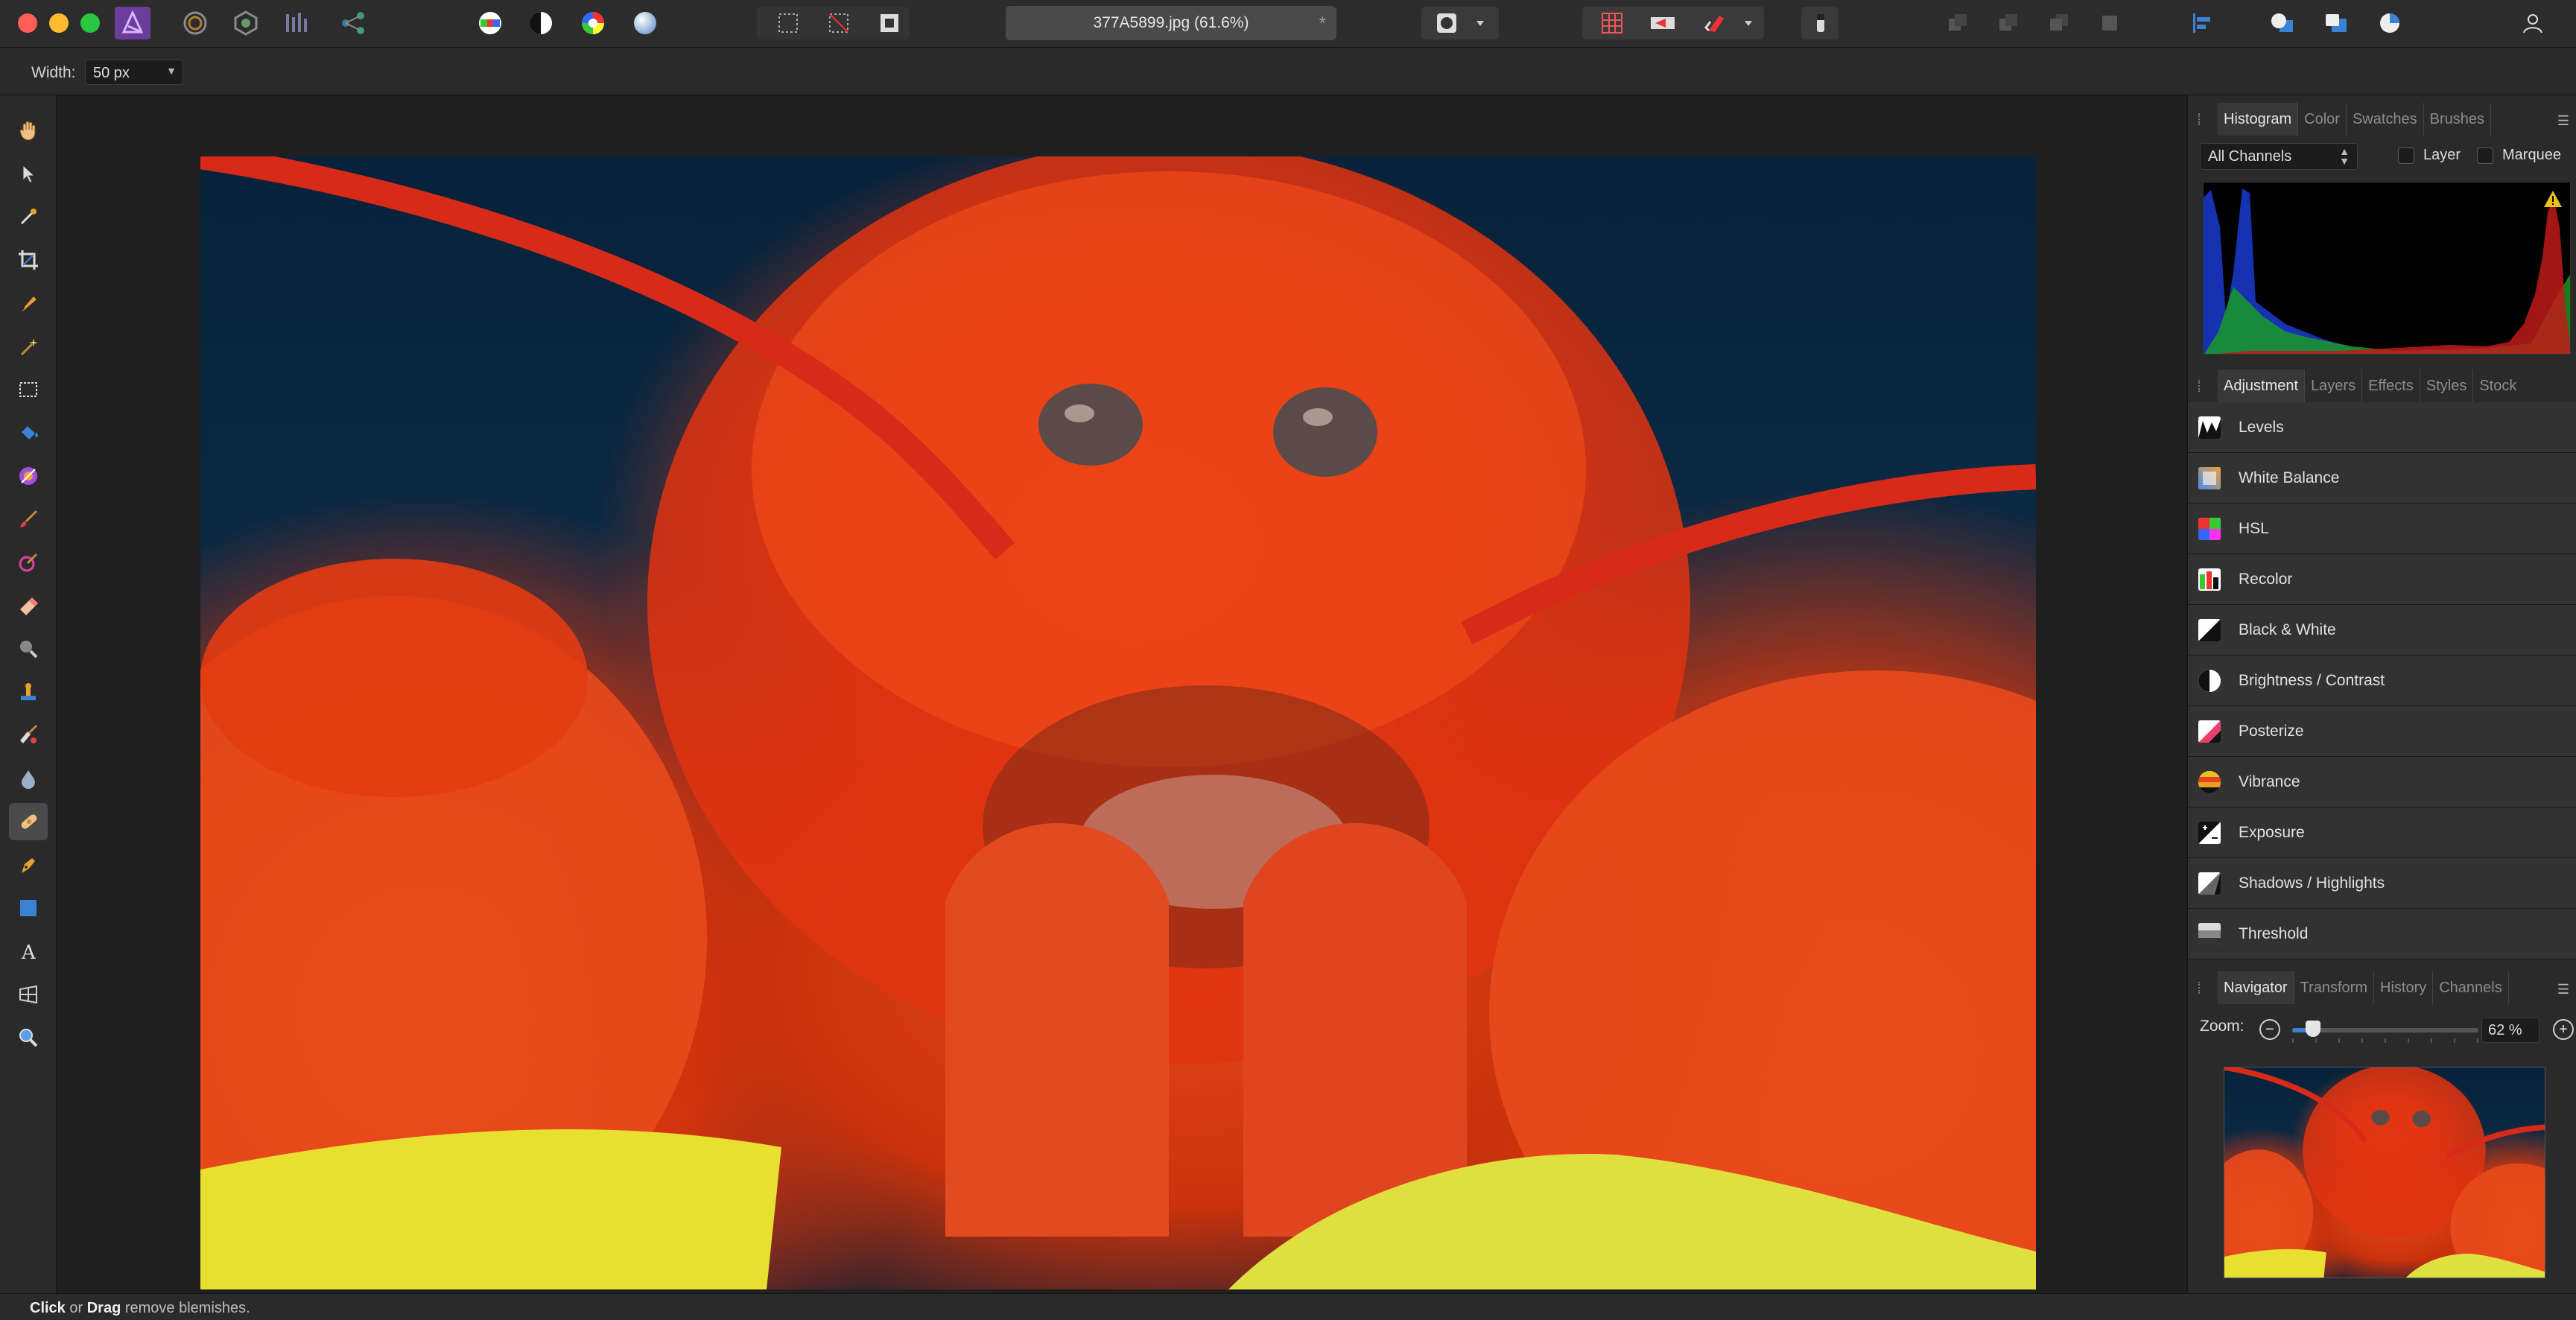 The width and height of the screenshot is (2576, 1320). What do you see at coordinates (2382, 631) in the screenshot?
I see `adjustment-black-white: Black & White` at bounding box center [2382, 631].